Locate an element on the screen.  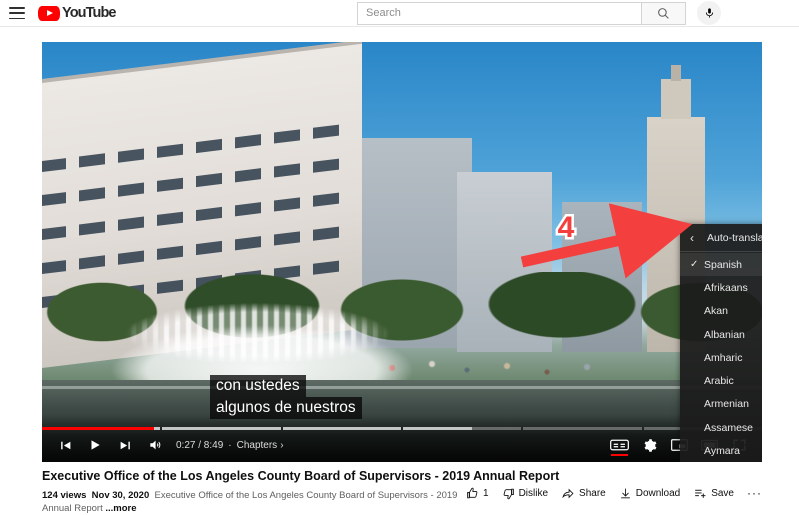
show-more-button: ...more is located at coordinates (120, 508).